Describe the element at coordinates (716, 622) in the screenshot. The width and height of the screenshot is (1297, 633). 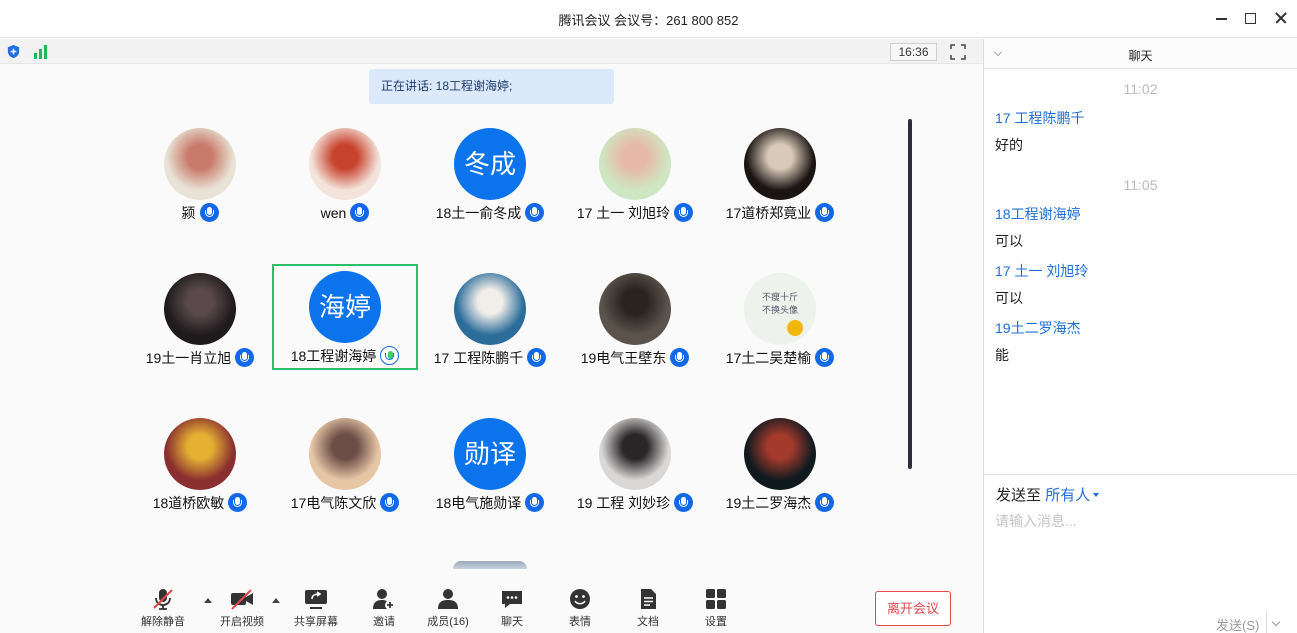
I see `settings-label: 设置` at that location.